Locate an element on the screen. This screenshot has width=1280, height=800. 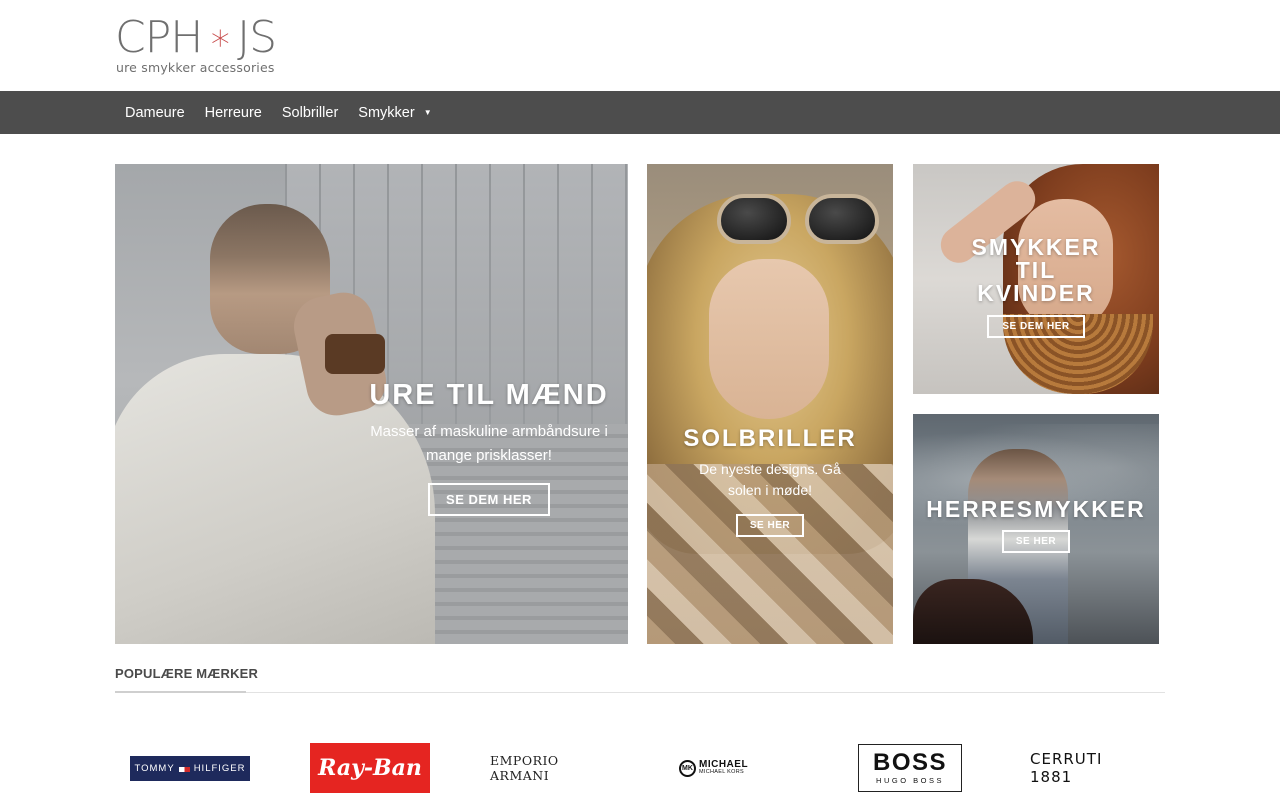
logo-wordmark: CPH ∗ JS is located at coordinates (196, 37).